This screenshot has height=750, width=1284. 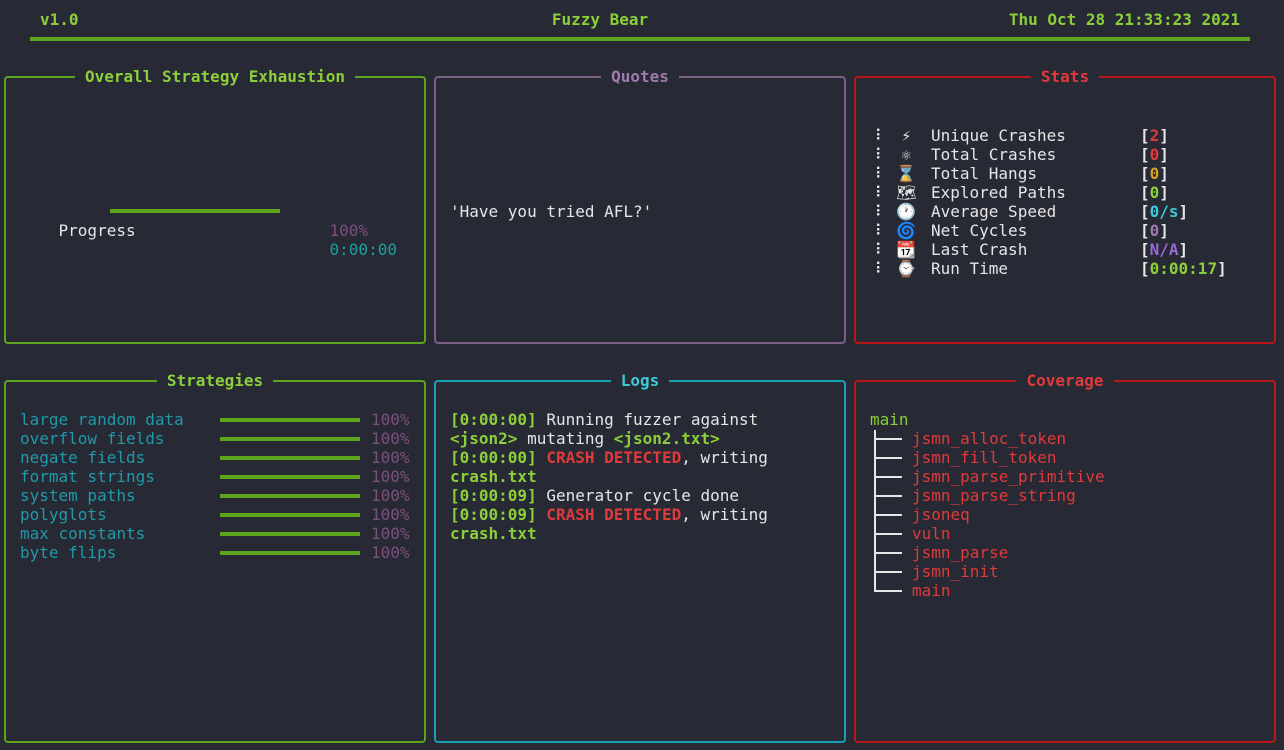 What do you see at coordinates (68, 552) in the screenshot?
I see `strategy-name: byte flips` at bounding box center [68, 552].